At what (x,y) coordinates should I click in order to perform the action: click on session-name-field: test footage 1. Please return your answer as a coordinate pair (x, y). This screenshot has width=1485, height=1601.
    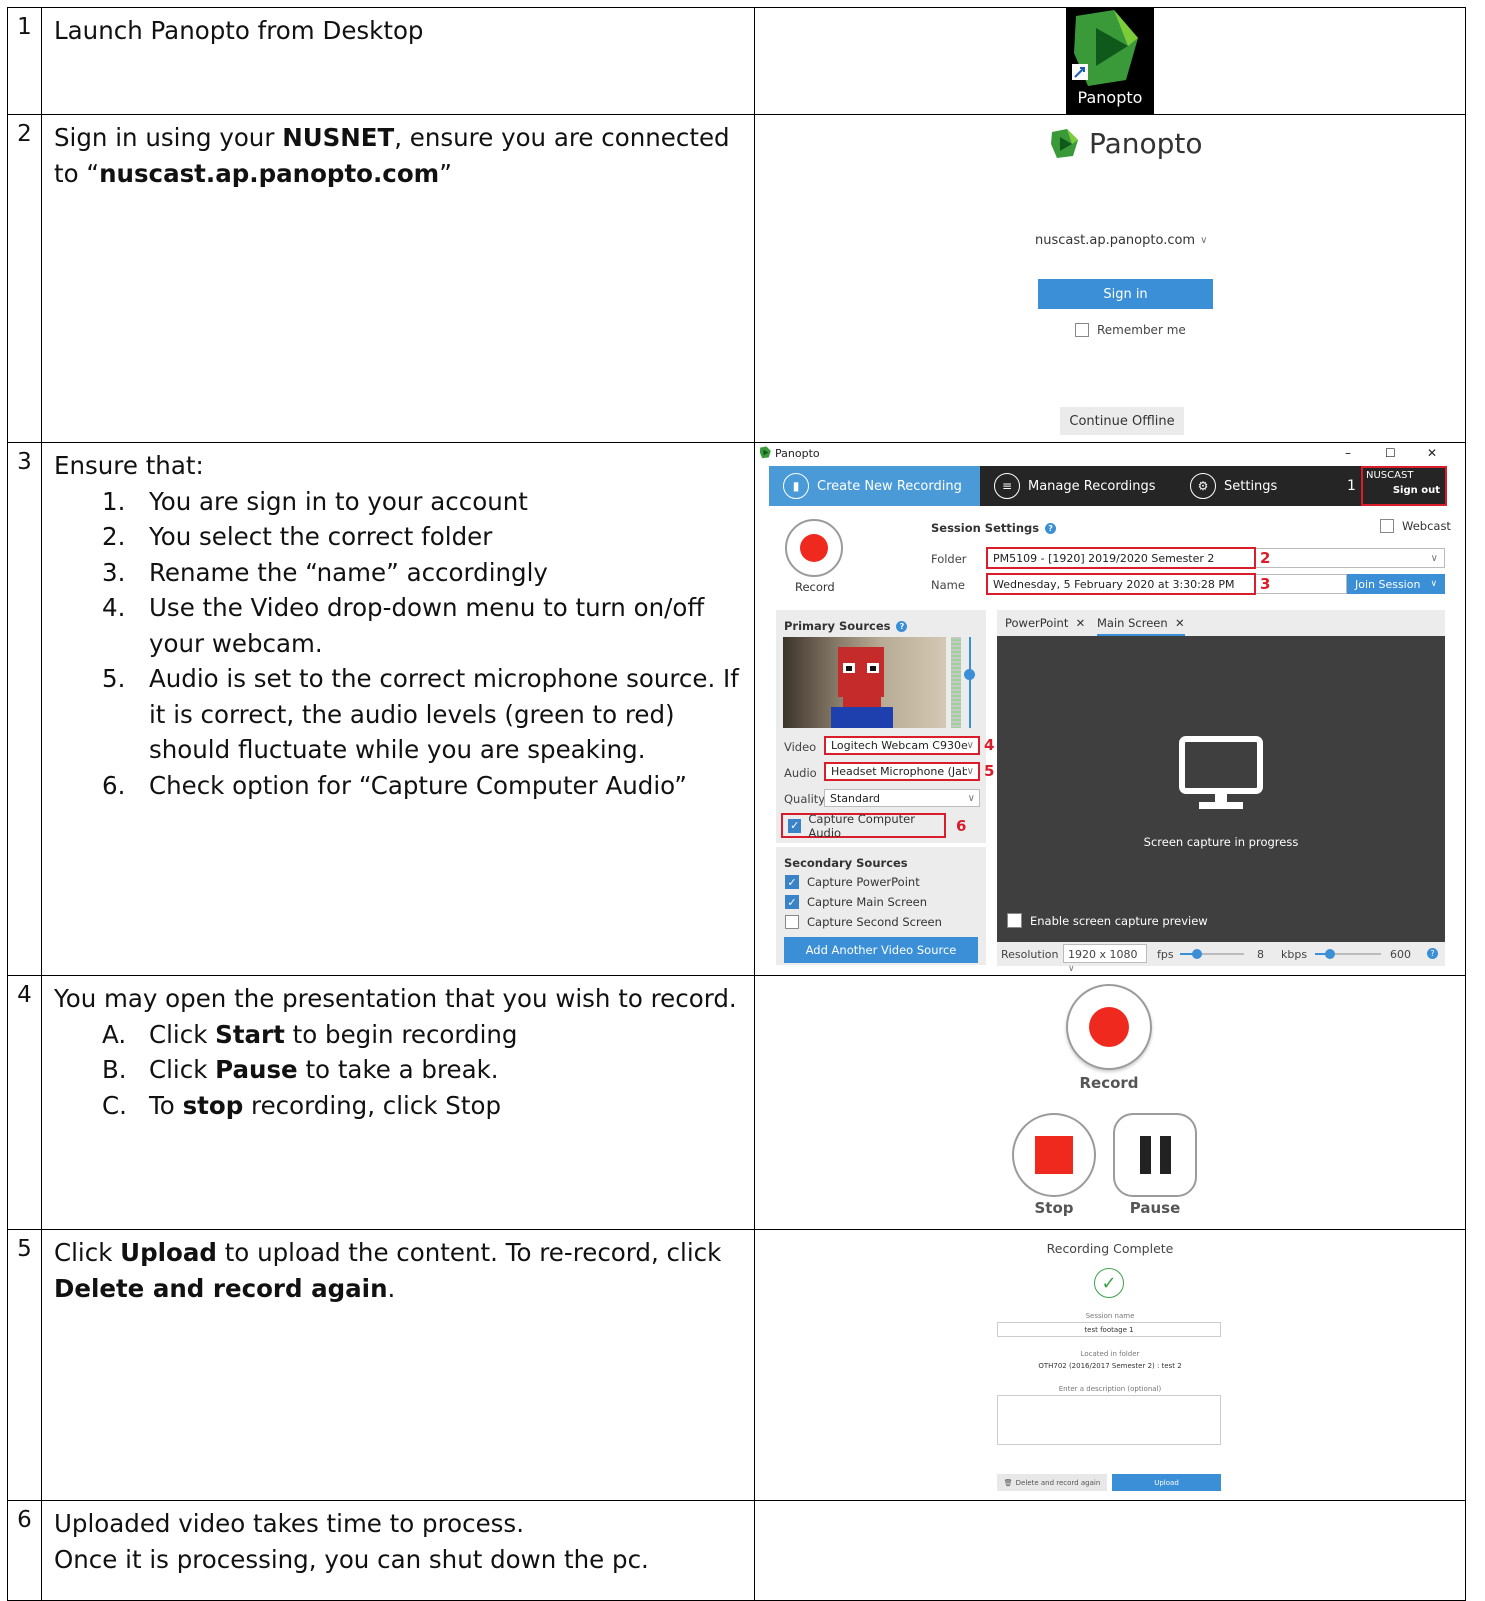
    Looking at the image, I should click on (1109, 1329).